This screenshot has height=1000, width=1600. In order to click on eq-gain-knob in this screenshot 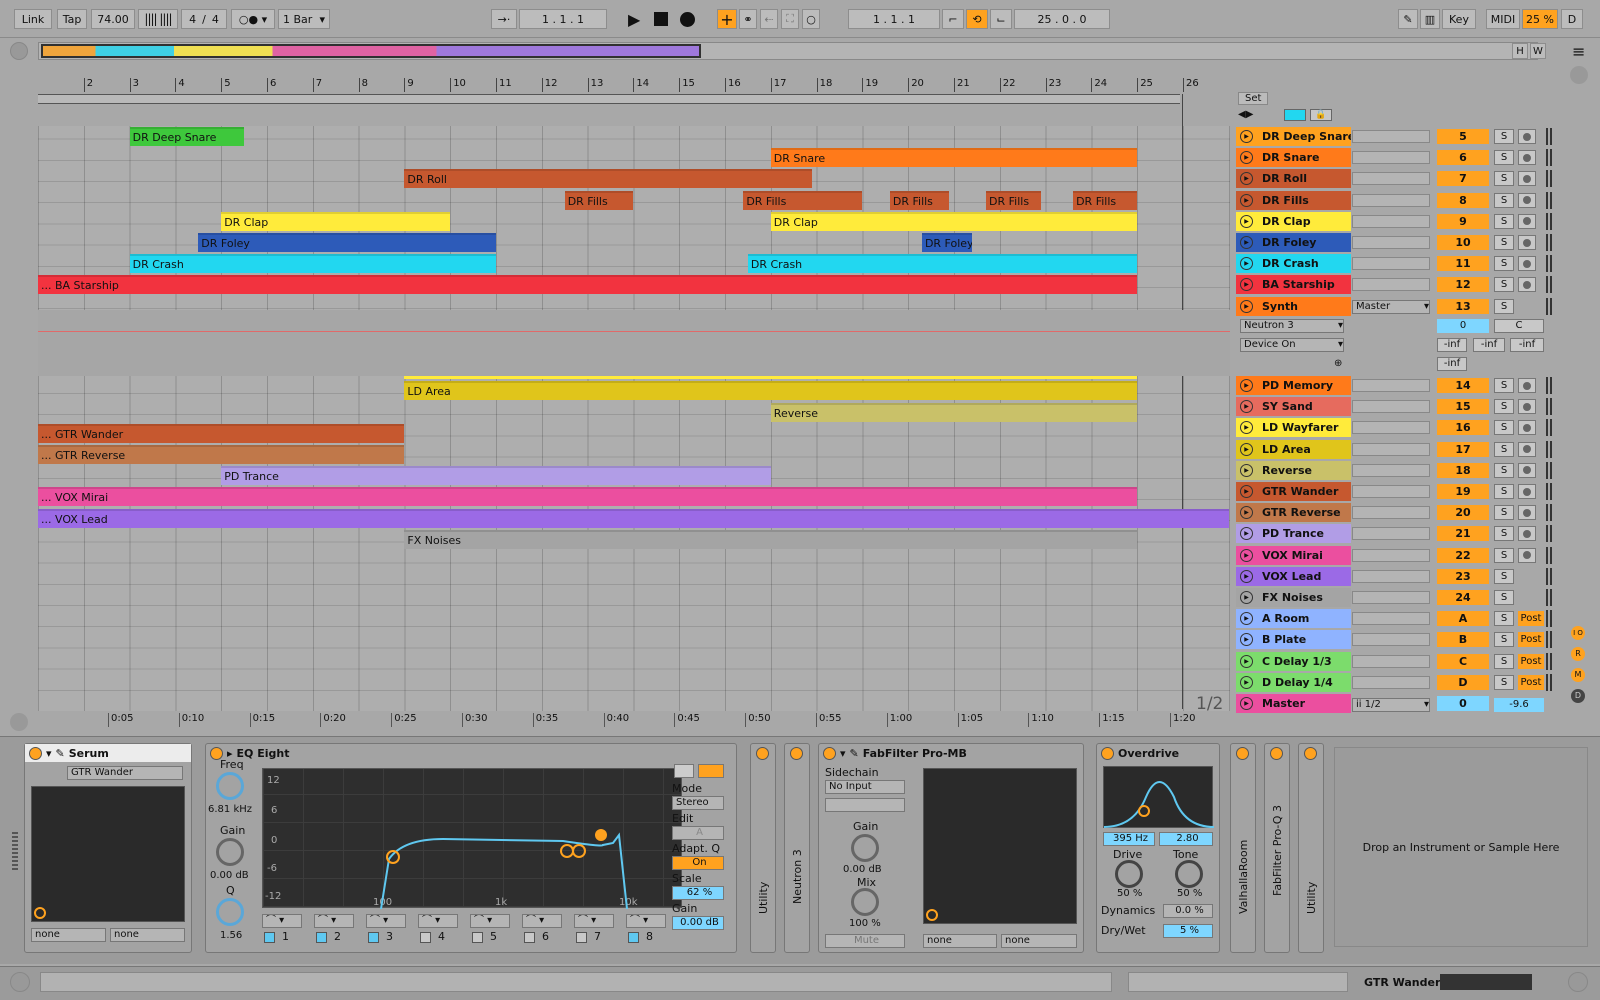, I will do `click(230, 852)`.